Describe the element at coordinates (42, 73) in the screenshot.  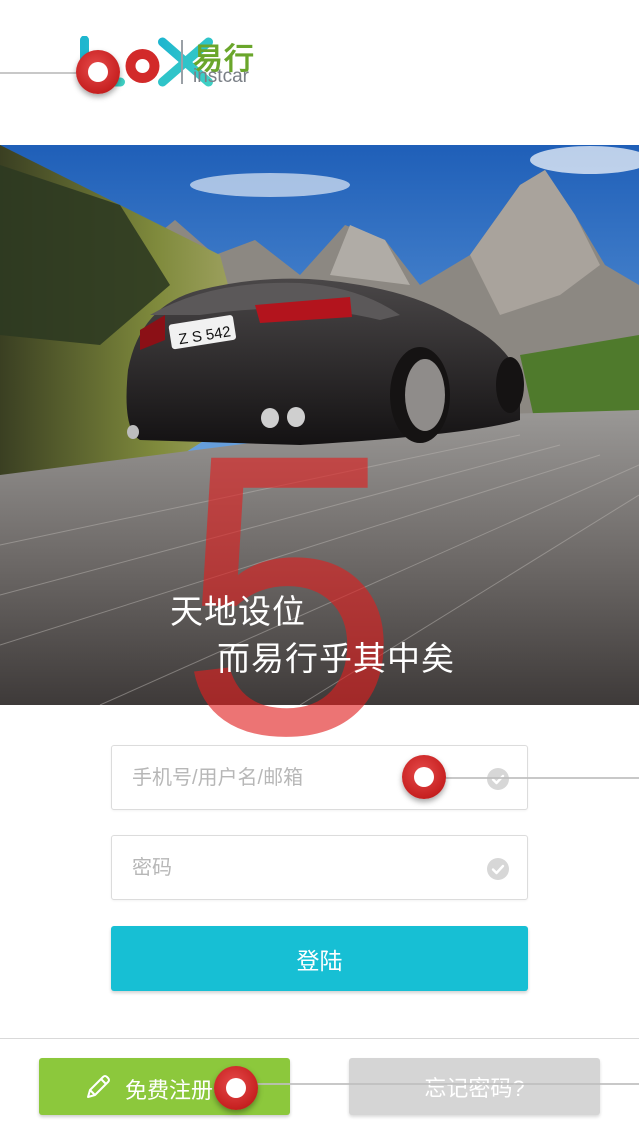
I see `tutorial-line-logo` at that location.